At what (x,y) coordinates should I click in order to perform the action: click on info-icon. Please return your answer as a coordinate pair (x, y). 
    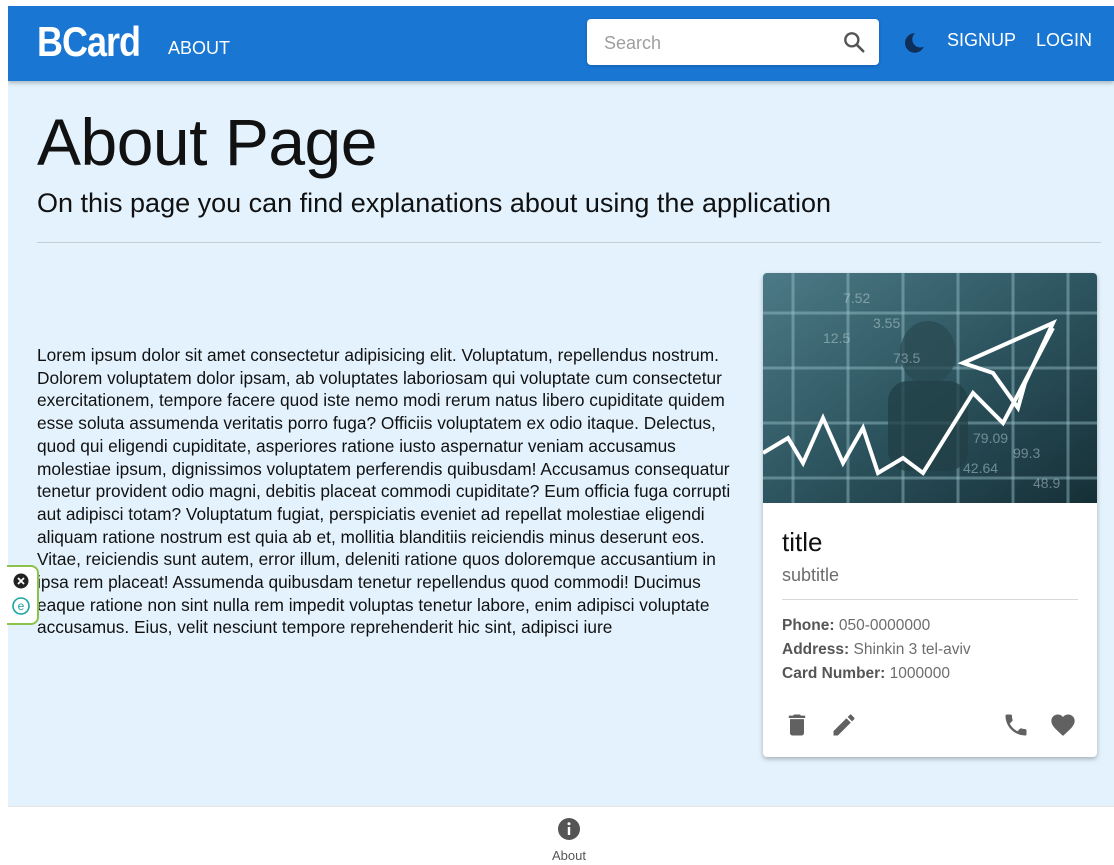
    Looking at the image, I should click on (569, 829).